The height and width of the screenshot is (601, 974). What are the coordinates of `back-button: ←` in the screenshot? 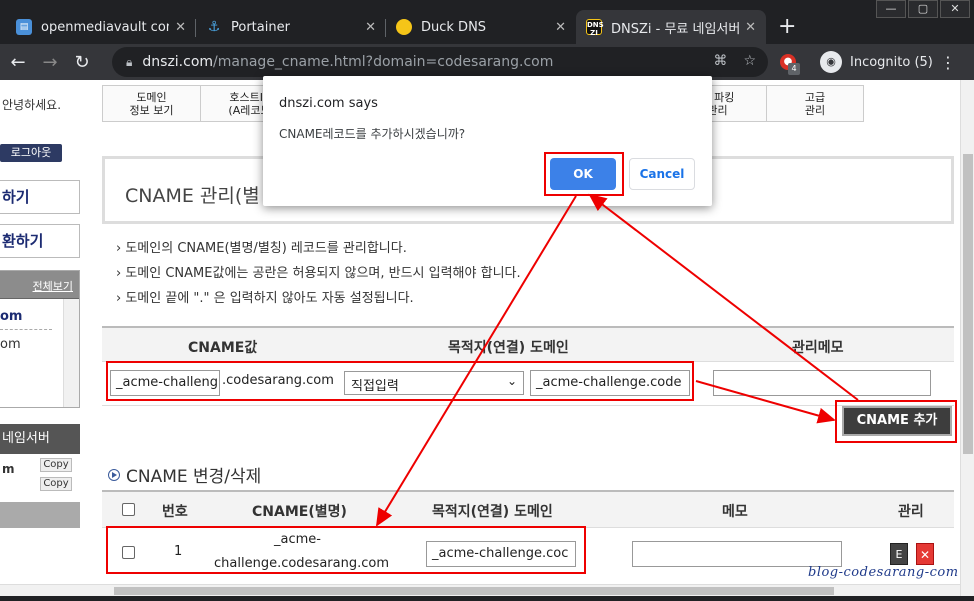 It's located at (18, 62).